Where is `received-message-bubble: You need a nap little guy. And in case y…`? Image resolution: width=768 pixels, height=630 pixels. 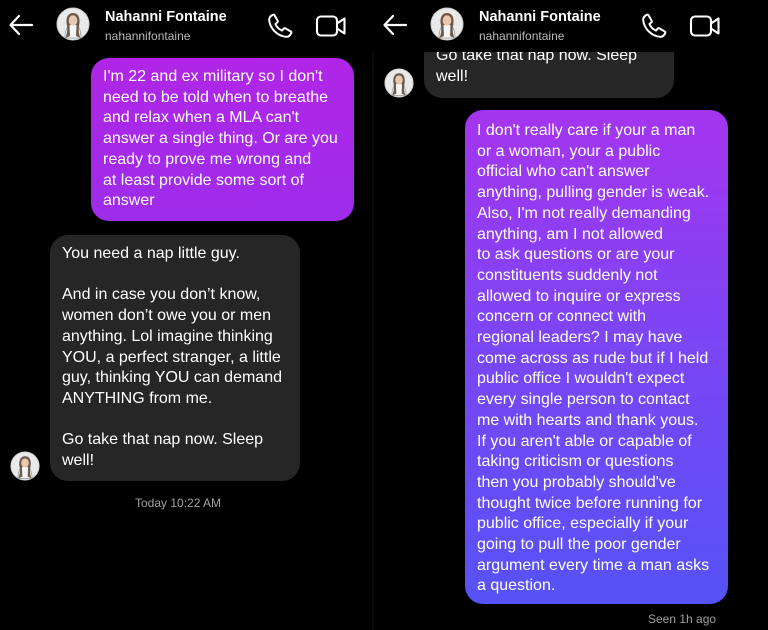 received-message-bubble: You need a nap little guy. And in case y… is located at coordinates (175, 358).